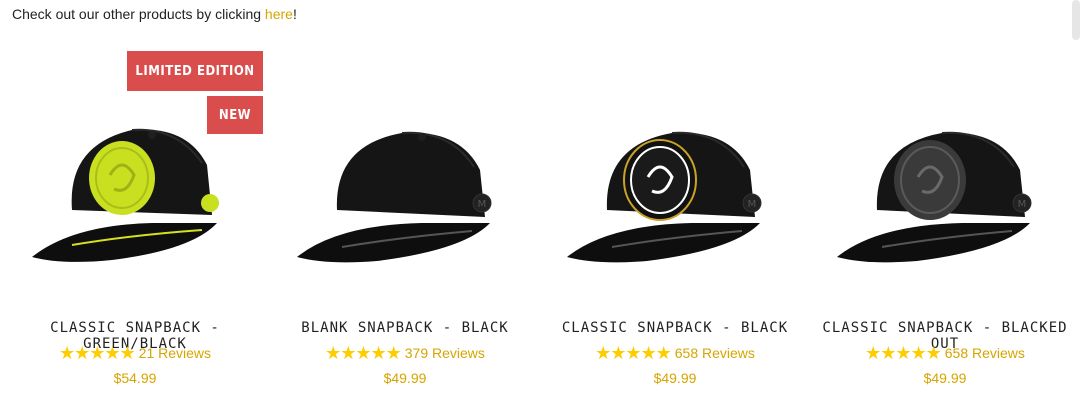  What do you see at coordinates (235, 115) in the screenshot?
I see `new-badge: NEW` at bounding box center [235, 115].